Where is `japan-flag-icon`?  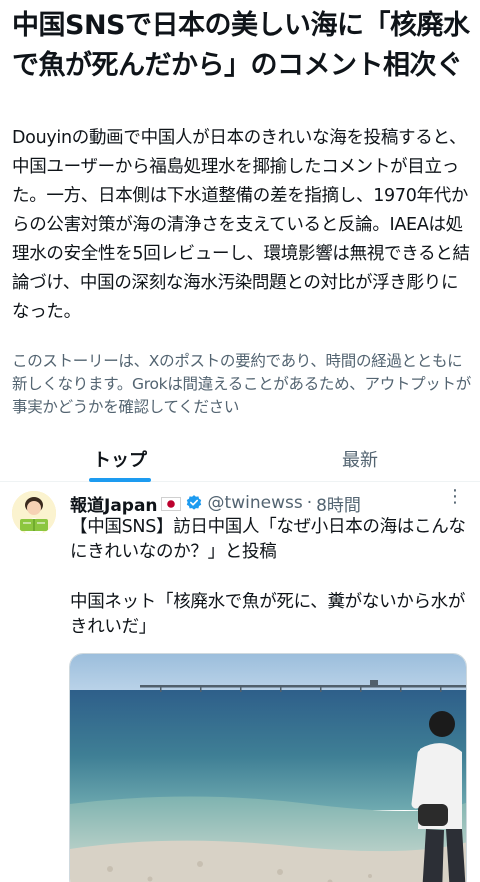 japan-flag-icon is located at coordinates (170, 503).